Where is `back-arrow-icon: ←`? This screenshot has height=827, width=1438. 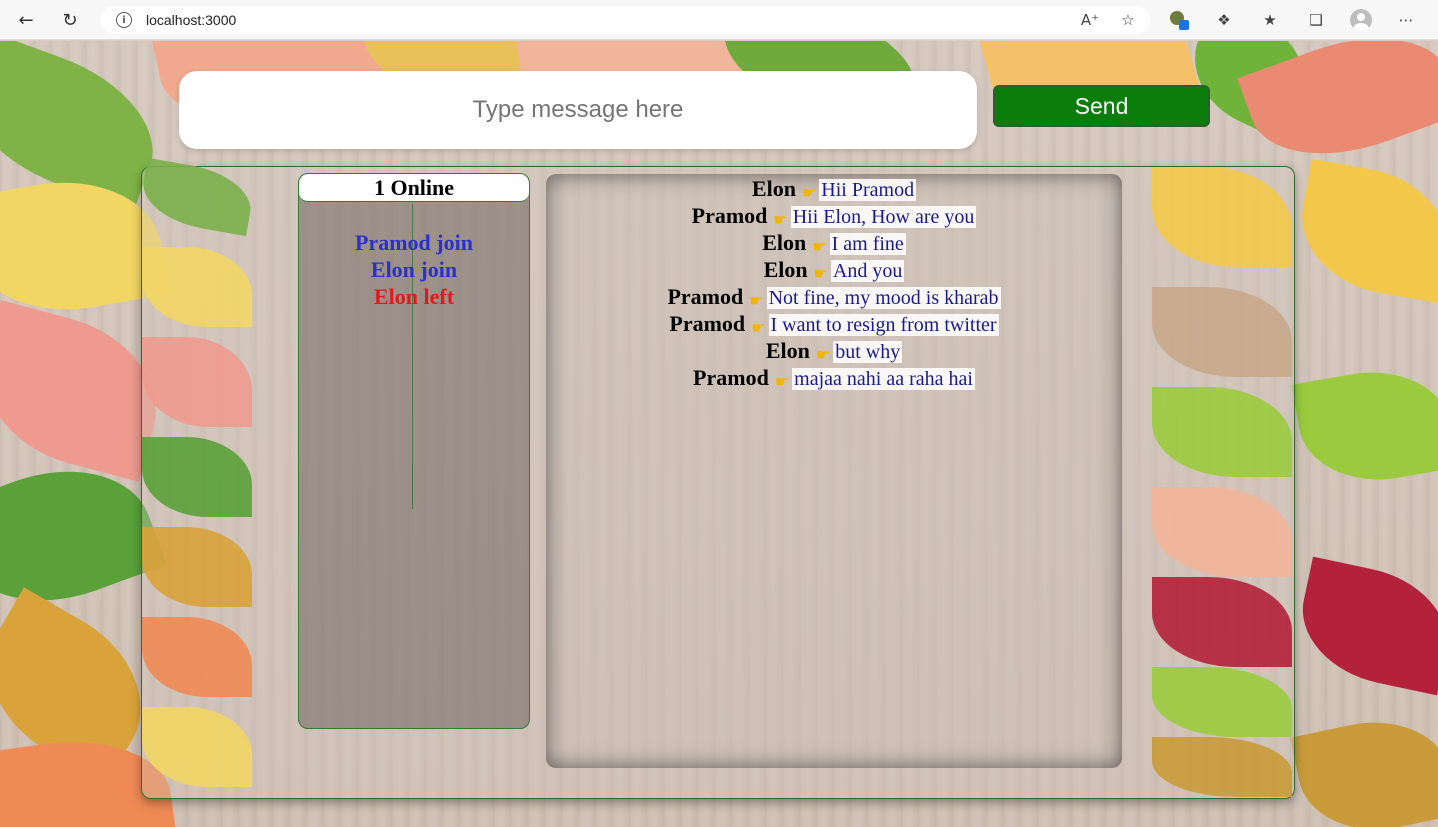 back-arrow-icon: ← is located at coordinates (26, 20).